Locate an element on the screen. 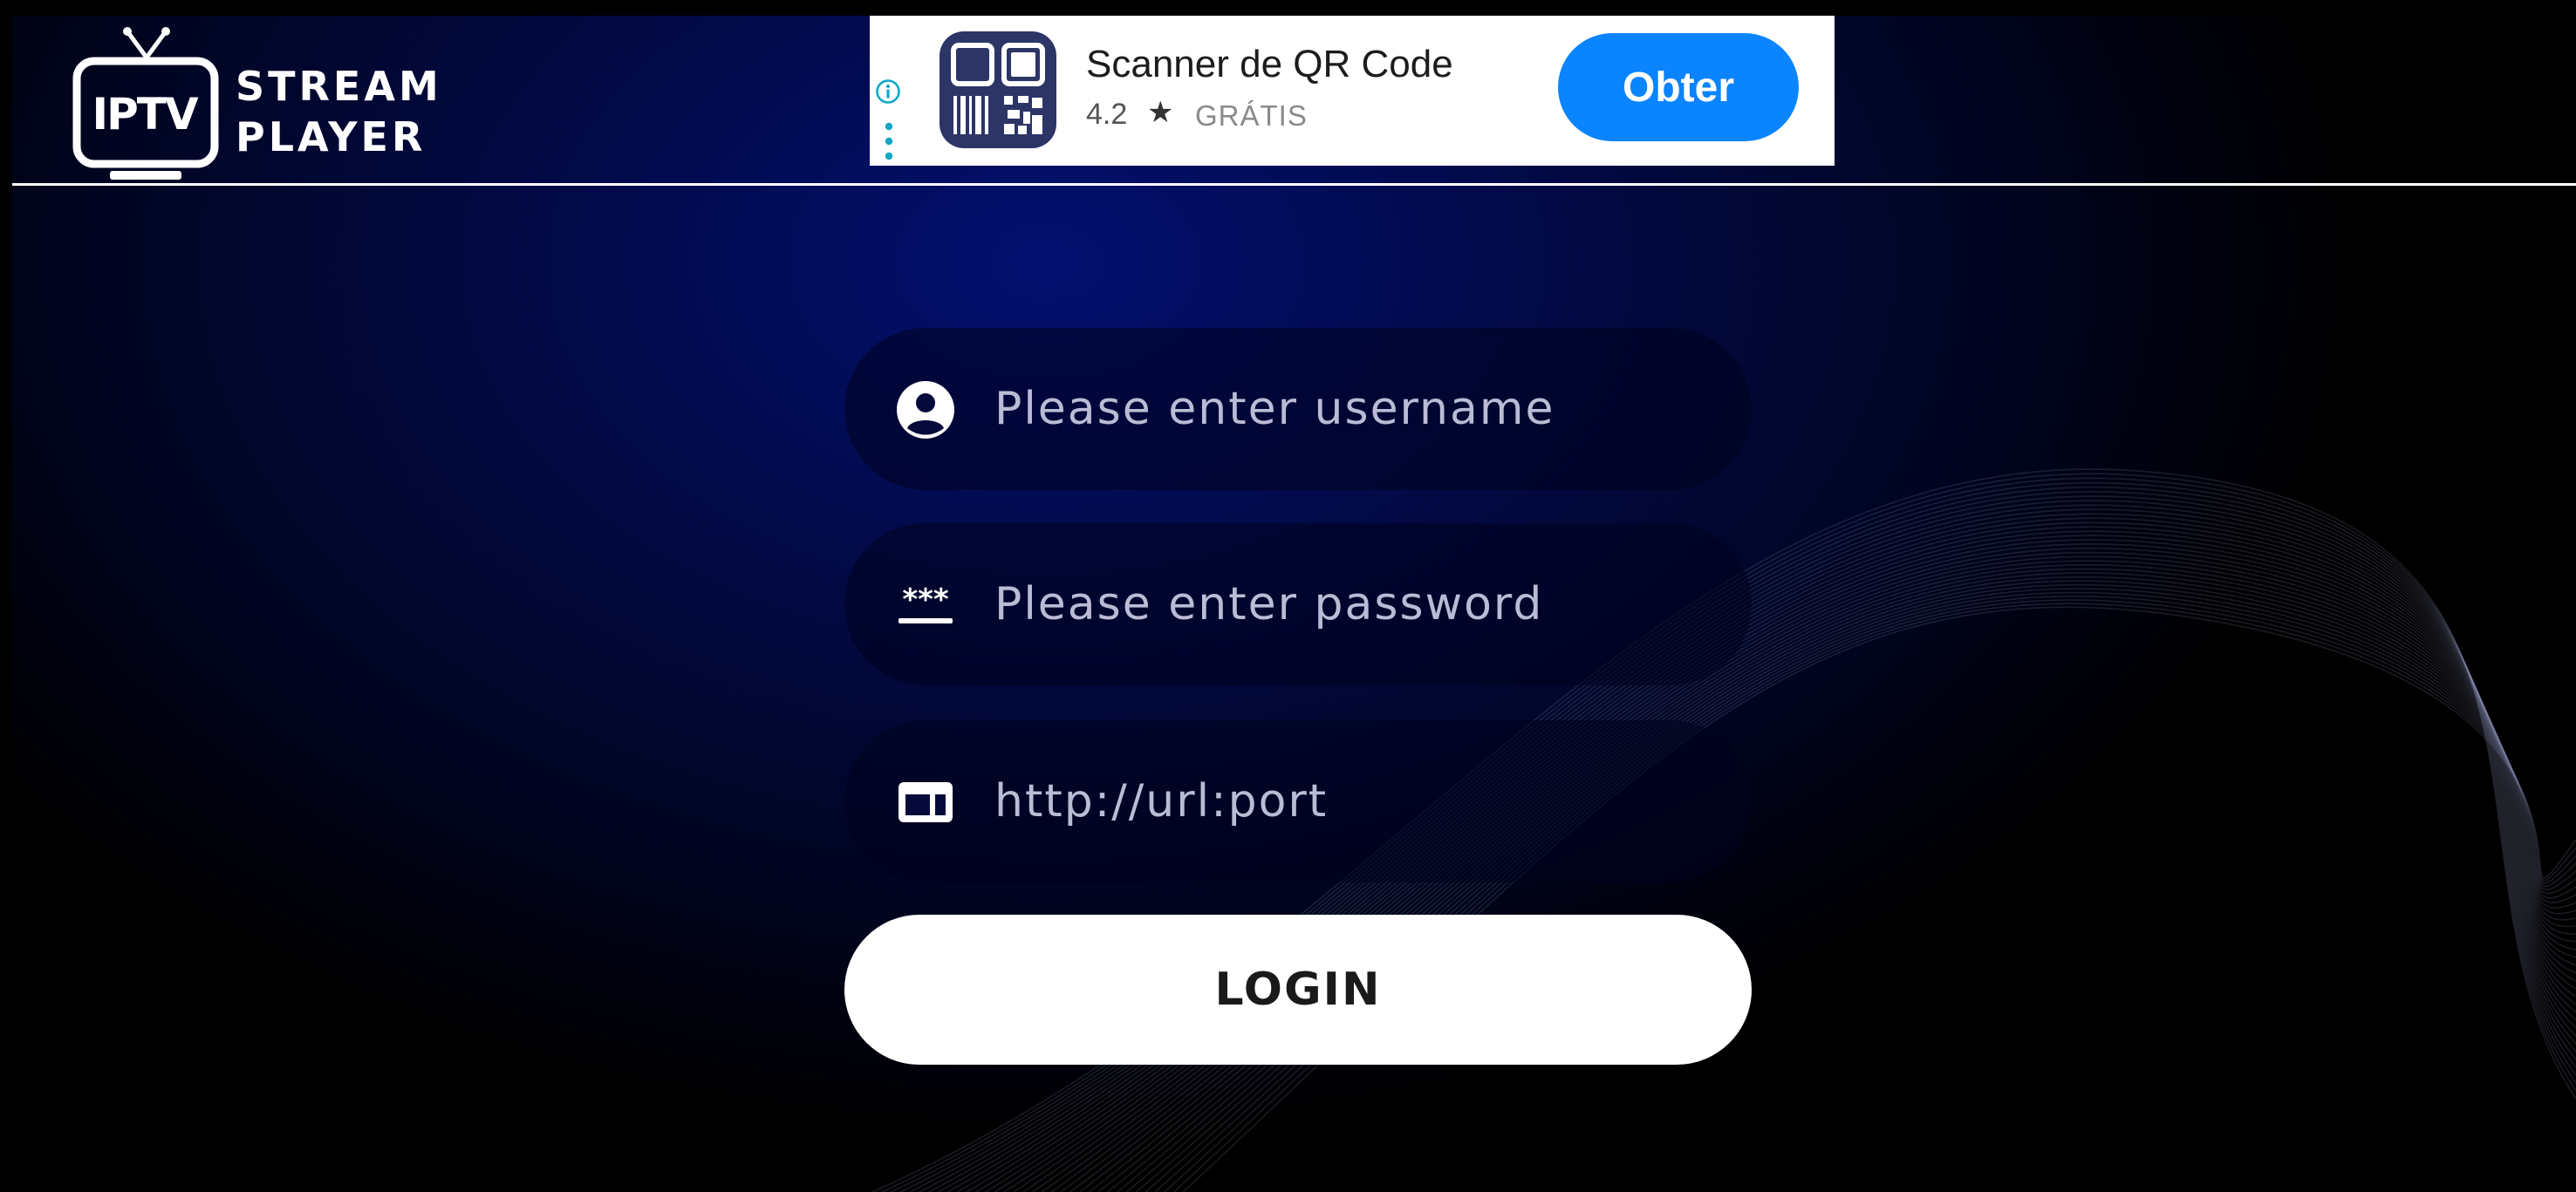  username-input is located at coordinates (1352, 409).